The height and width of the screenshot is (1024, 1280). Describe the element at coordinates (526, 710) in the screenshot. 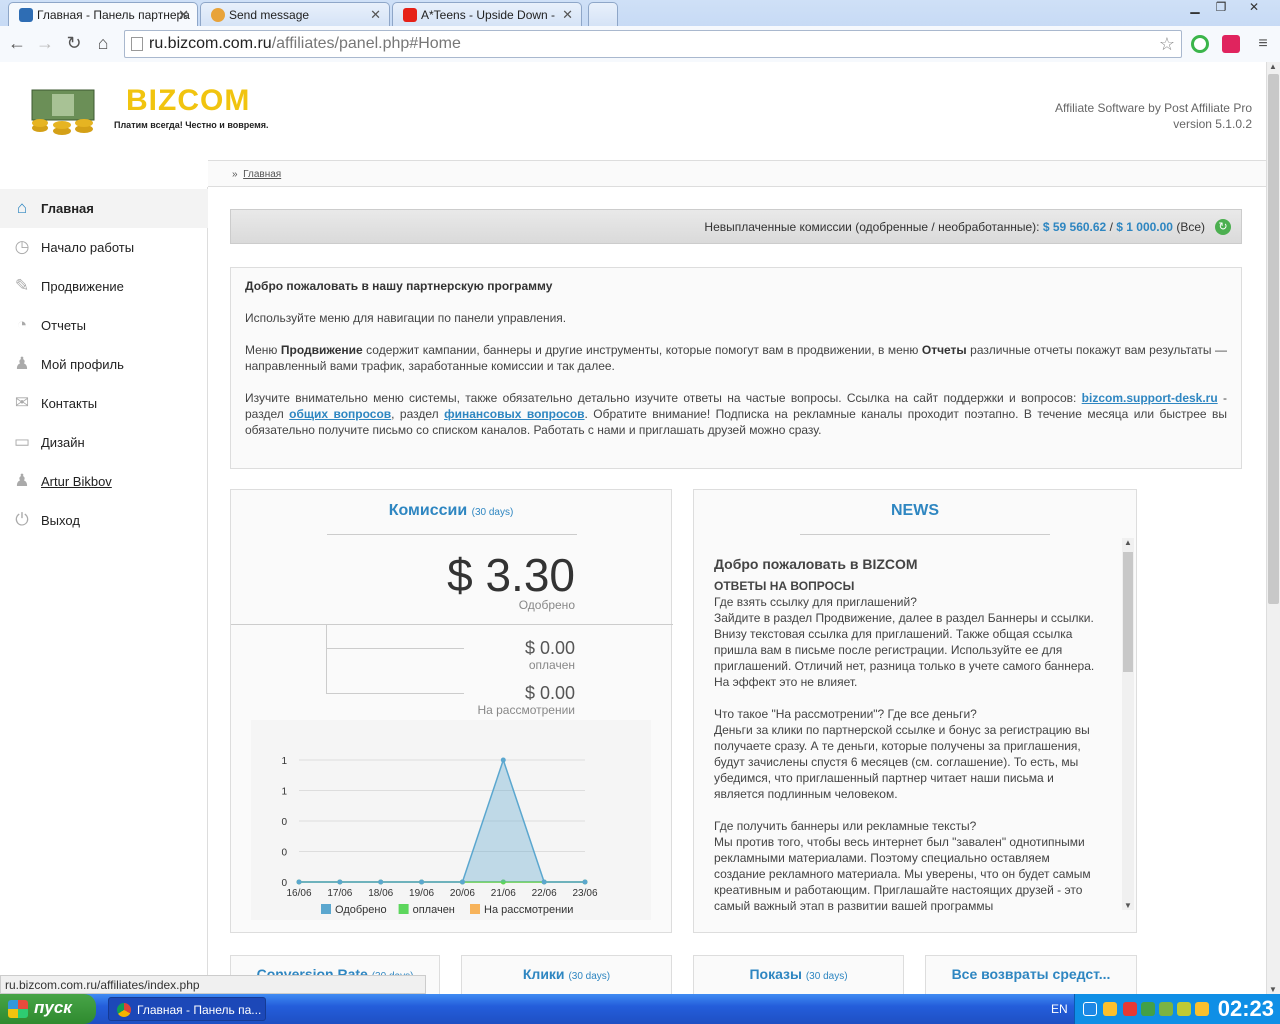

I see `pending-label: На рассмотрении` at that location.